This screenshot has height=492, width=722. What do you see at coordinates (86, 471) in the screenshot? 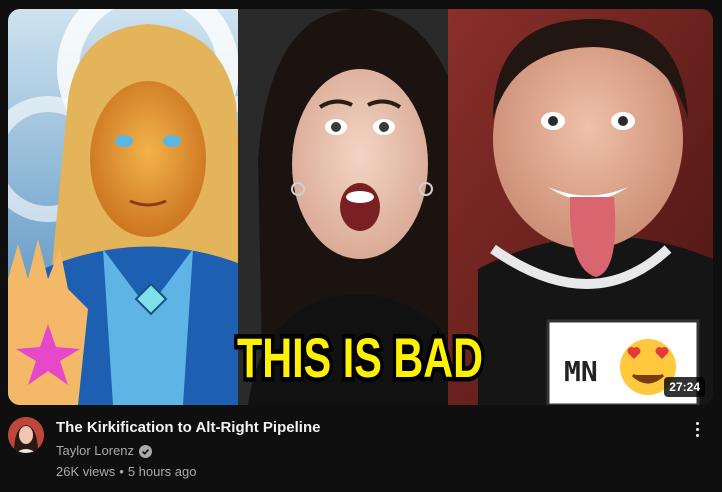
I see `view-count: 26K views` at bounding box center [86, 471].